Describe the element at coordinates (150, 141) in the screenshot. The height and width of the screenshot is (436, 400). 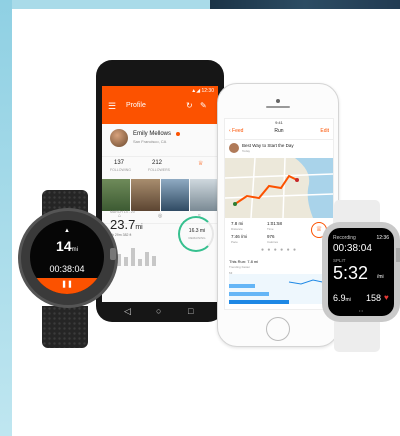
I see `profile-location: San Francisco, CA` at that location.